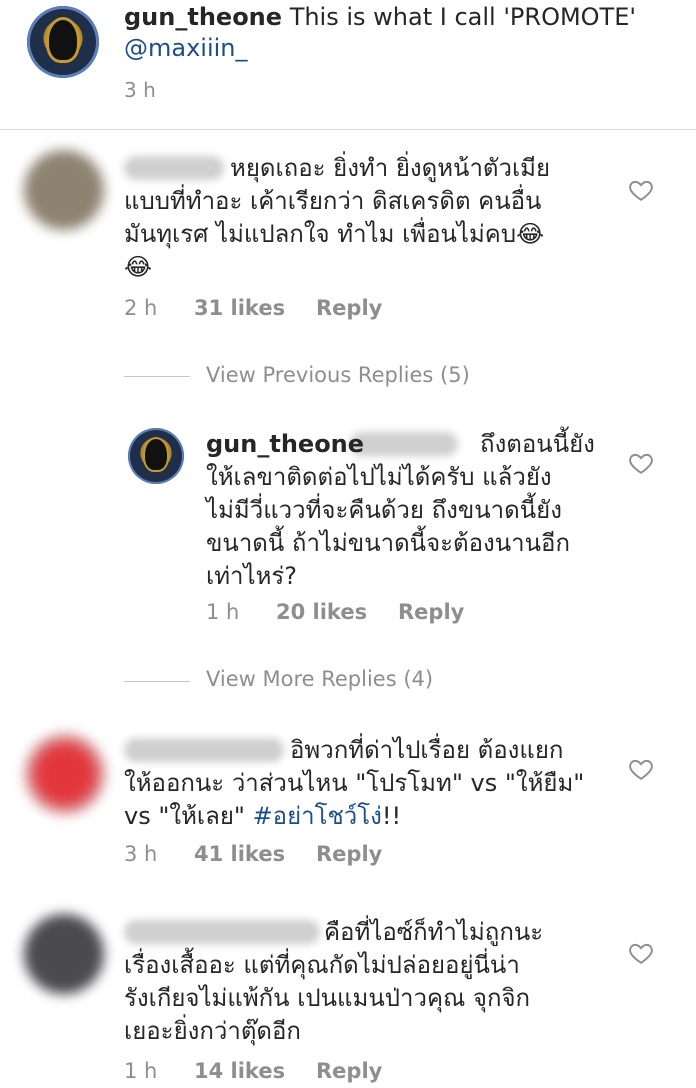  What do you see at coordinates (223, 612) in the screenshot?
I see `reply-time: 1 h` at bounding box center [223, 612].